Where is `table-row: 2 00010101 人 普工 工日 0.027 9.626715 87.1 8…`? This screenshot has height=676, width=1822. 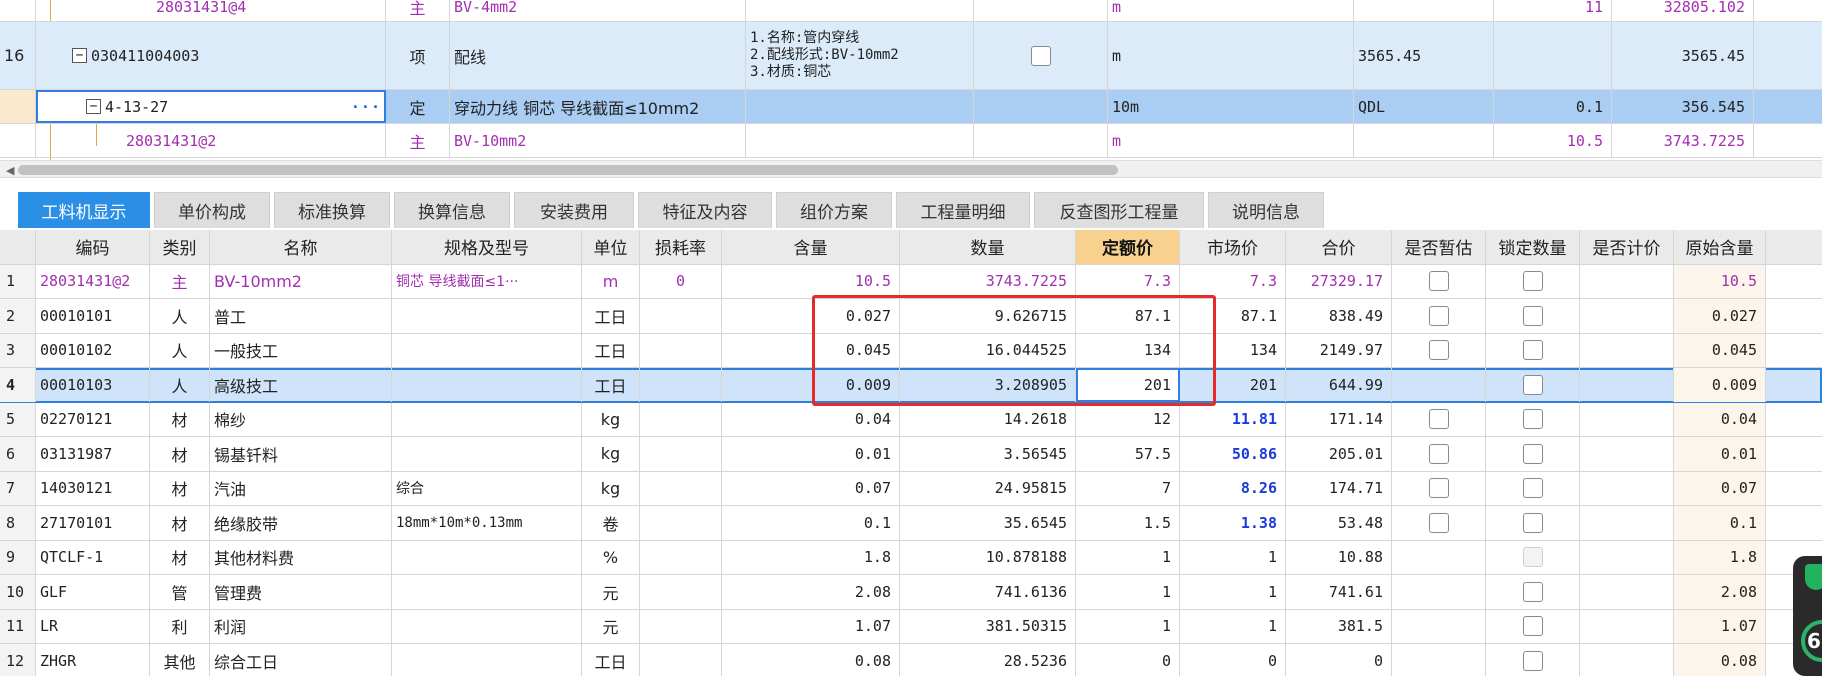
table-row: 2 00010101 人 普工 工日 0.027 9.626715 87.1 8… is located at coordinates (911, 316).